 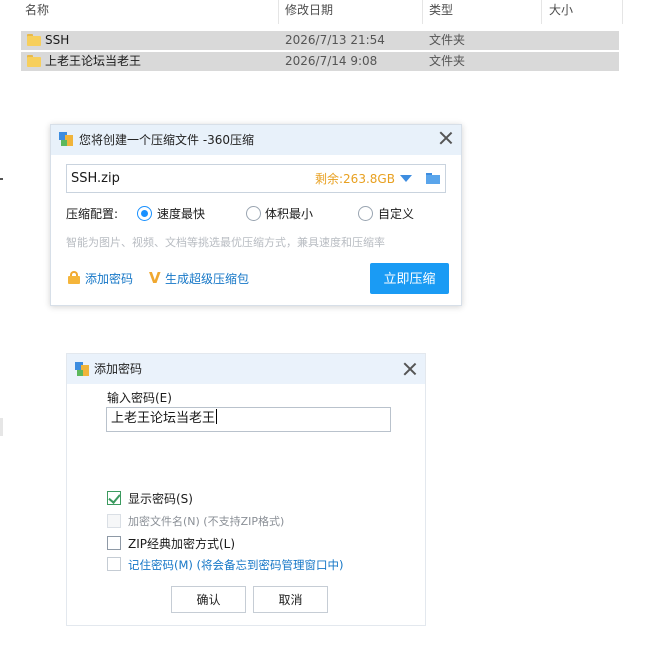 I want to click on option-custom-label: 自定义, so click(x=396, y=214).